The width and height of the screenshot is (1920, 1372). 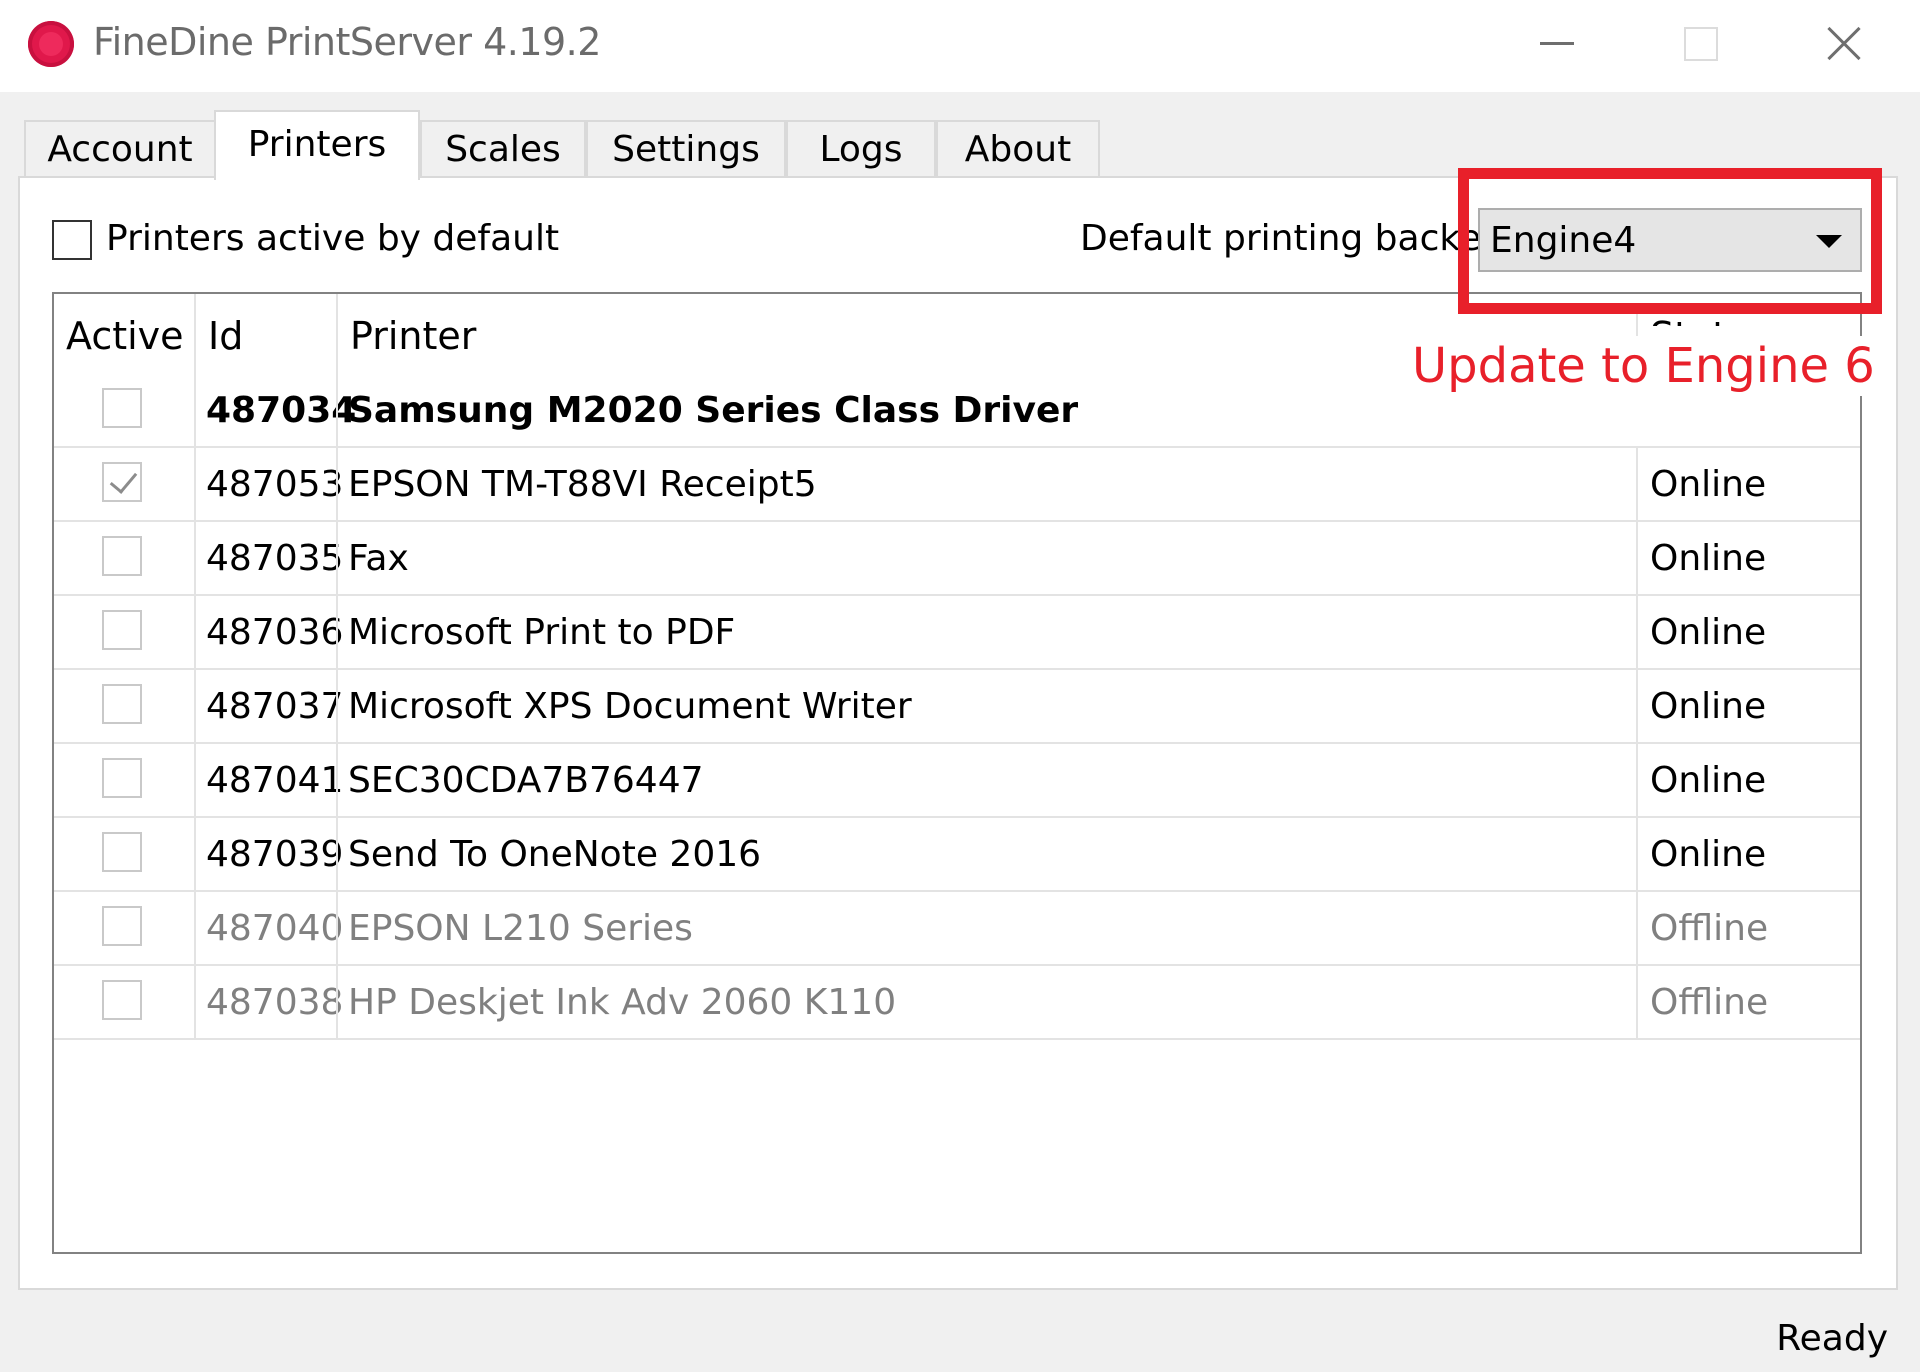 What do you see at coordinates (72, 240) in the screenshot?
I see `printers-active-by-default-checkbox` at bounding box center [72, 240].